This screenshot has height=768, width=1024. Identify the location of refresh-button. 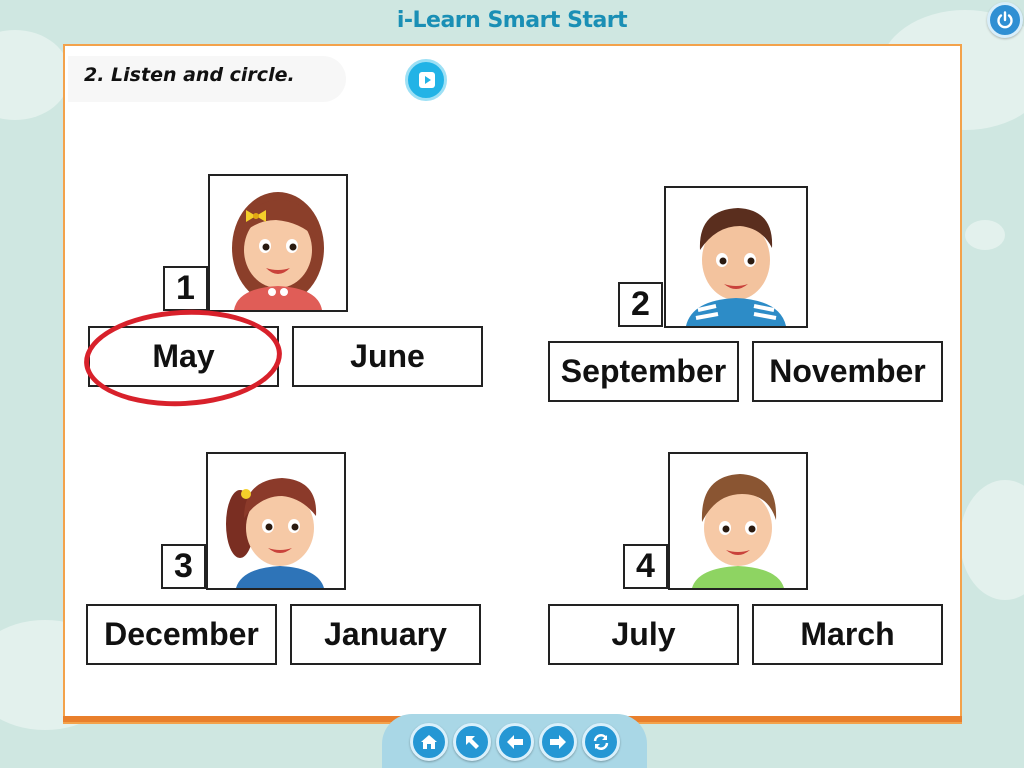
(601, 742).